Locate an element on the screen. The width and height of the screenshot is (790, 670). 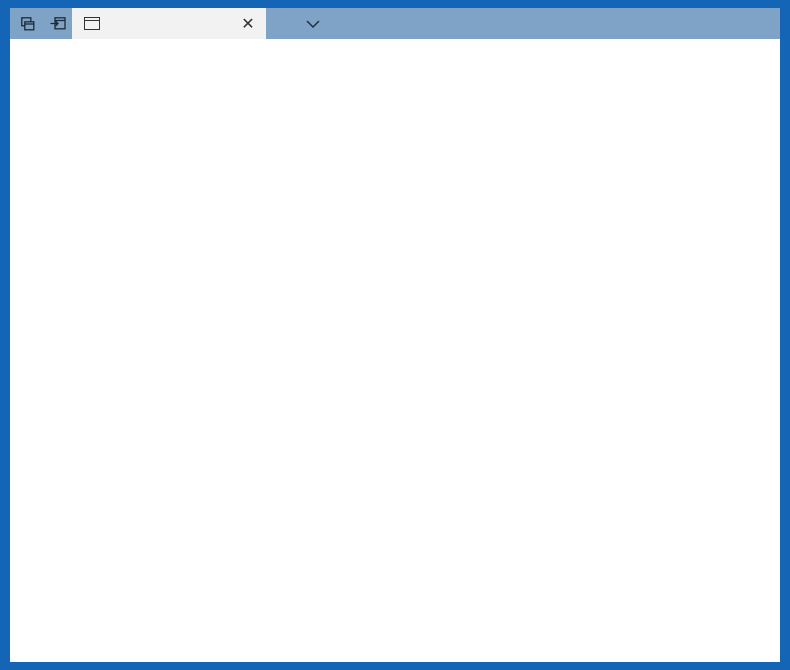
tab-chat: ✕ is located at coordinates (169, 23).